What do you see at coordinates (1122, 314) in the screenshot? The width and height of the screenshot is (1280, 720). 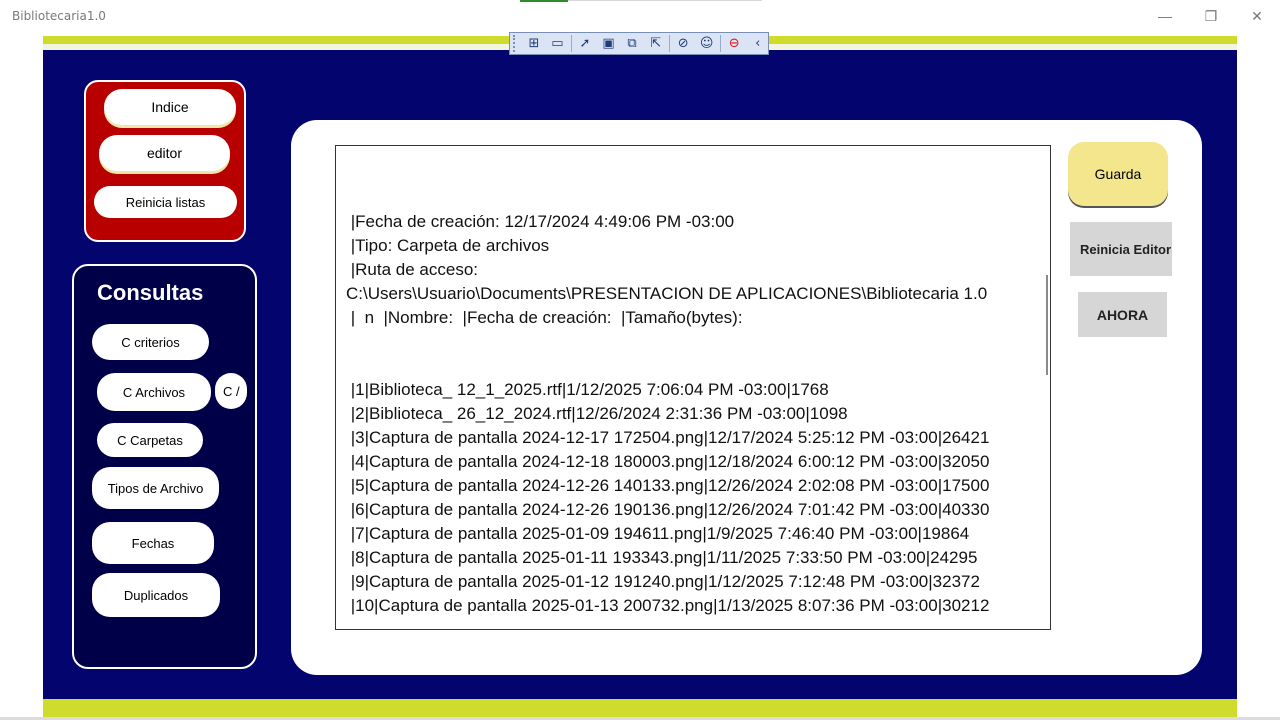 I see `ahora-button: AHORA` at bounding box center [1122, 314].